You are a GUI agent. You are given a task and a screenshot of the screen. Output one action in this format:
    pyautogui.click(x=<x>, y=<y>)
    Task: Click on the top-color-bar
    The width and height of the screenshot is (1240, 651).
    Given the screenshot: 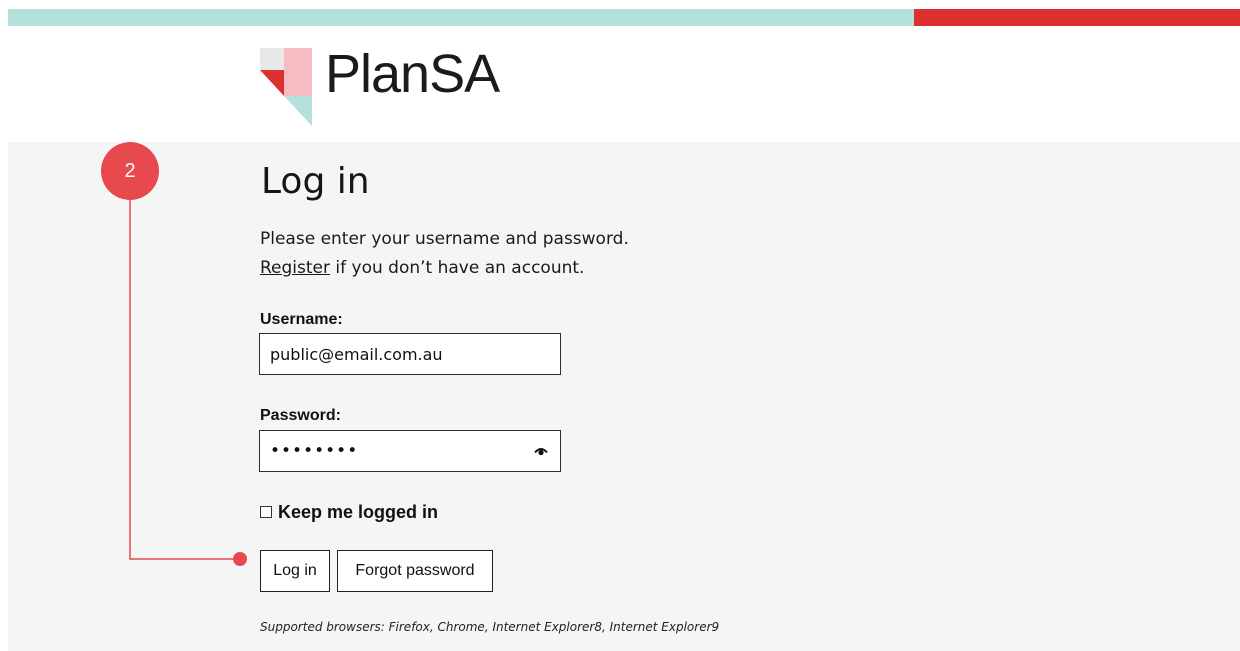 What is the action you would take?
    pyautogui.click(x=624, y=17)
    